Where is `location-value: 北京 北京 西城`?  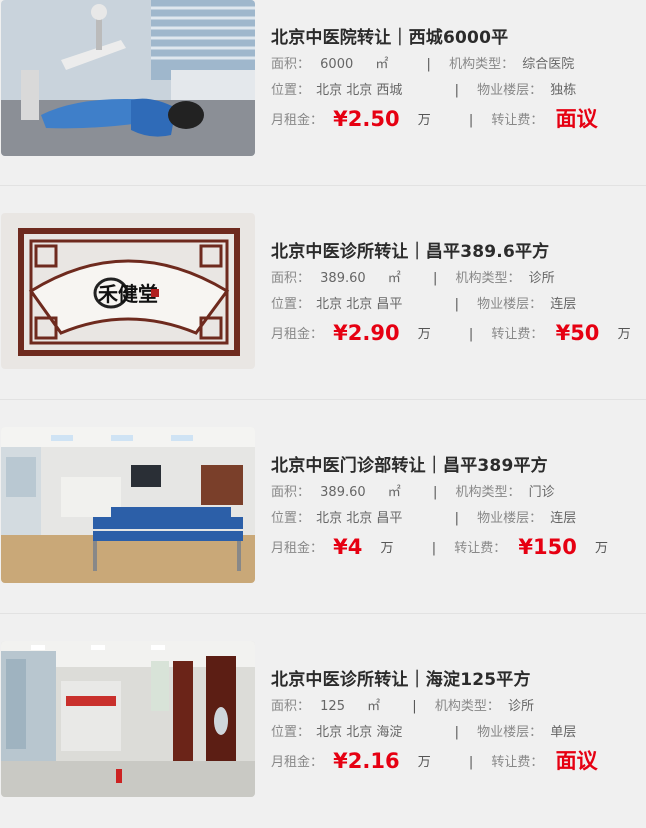 location-value: 北京 北京 西城 is located at coordinates (359, 90).